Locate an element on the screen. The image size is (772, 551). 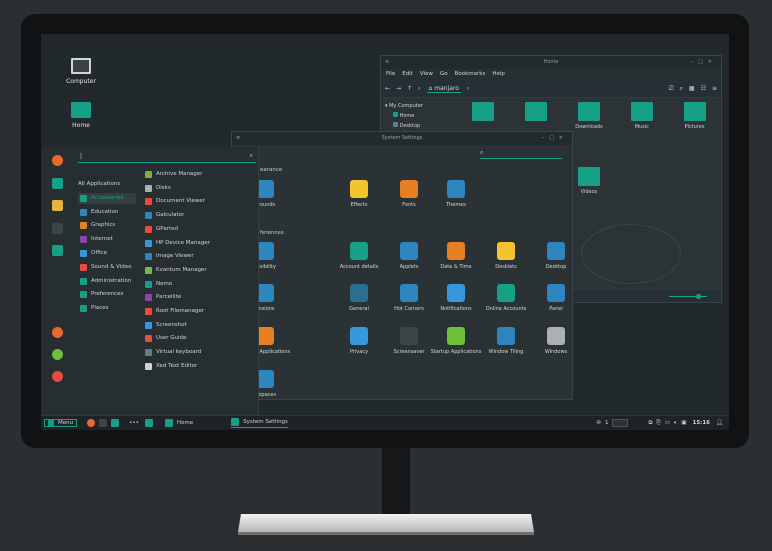
menu-category: Education is located at coordinates (107, 212).